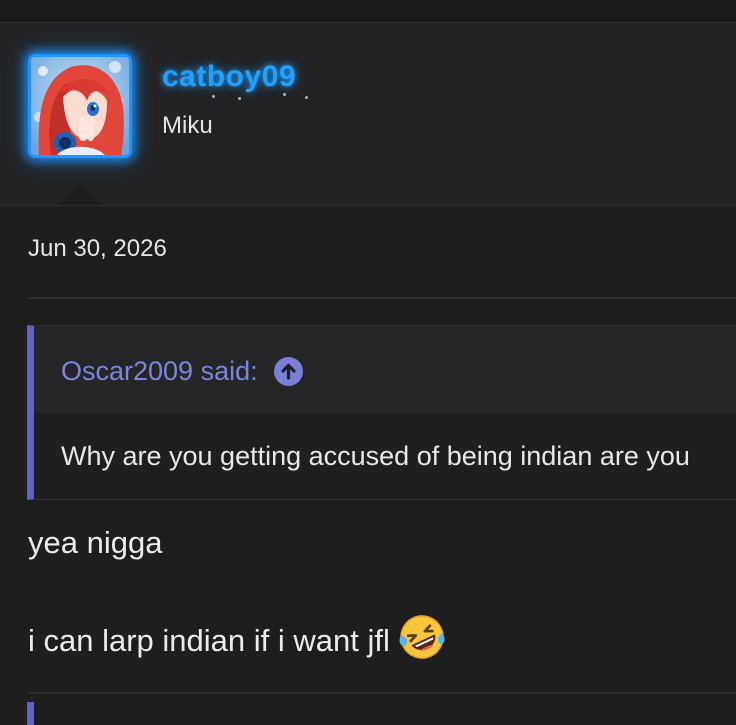  What do you see at coordinates (187, 125) in the screenshot?
I see `user-title: Miku` at bounding box center [187, 125].